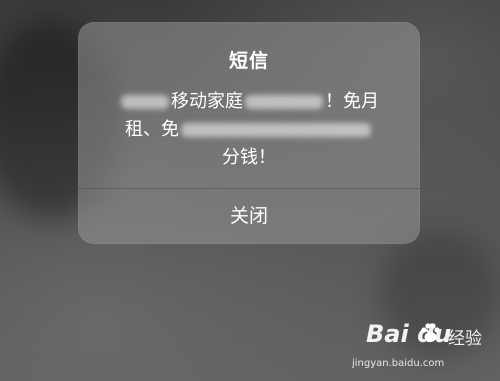  What do you see at coordinates (398, 363) in the screenshot?
I see `watermark-url: jingyan.baidu.com` at bounding box center [398, 363].